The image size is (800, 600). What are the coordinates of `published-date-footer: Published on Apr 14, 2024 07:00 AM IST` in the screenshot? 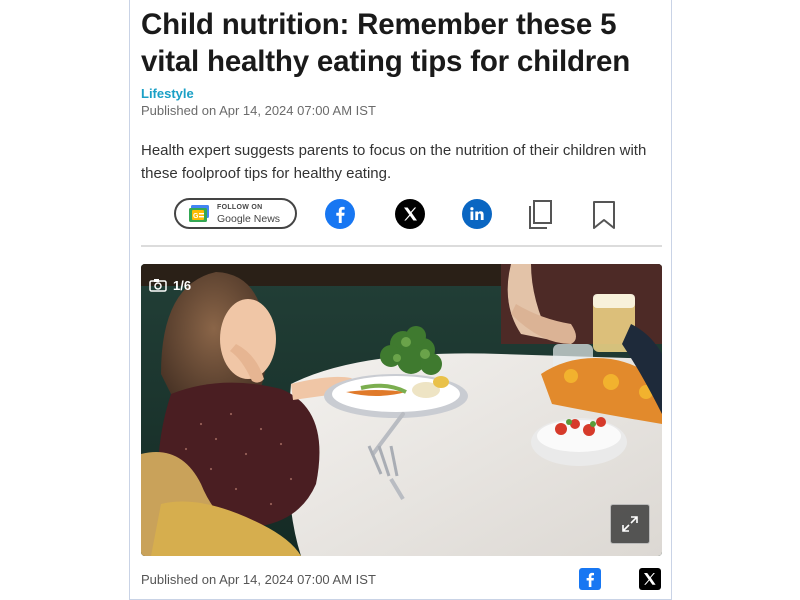 It's located at (258, 579).